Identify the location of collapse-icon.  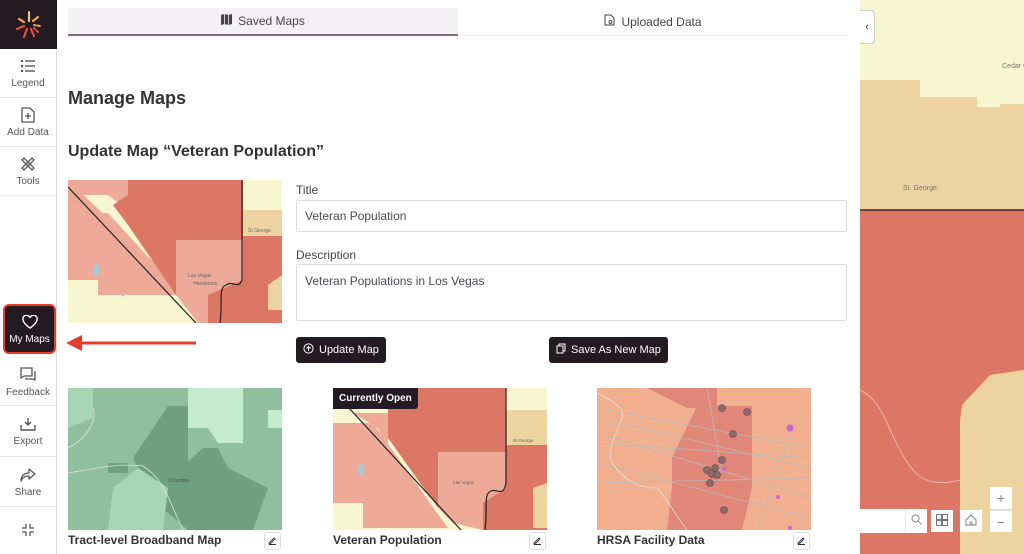
(28, 530).